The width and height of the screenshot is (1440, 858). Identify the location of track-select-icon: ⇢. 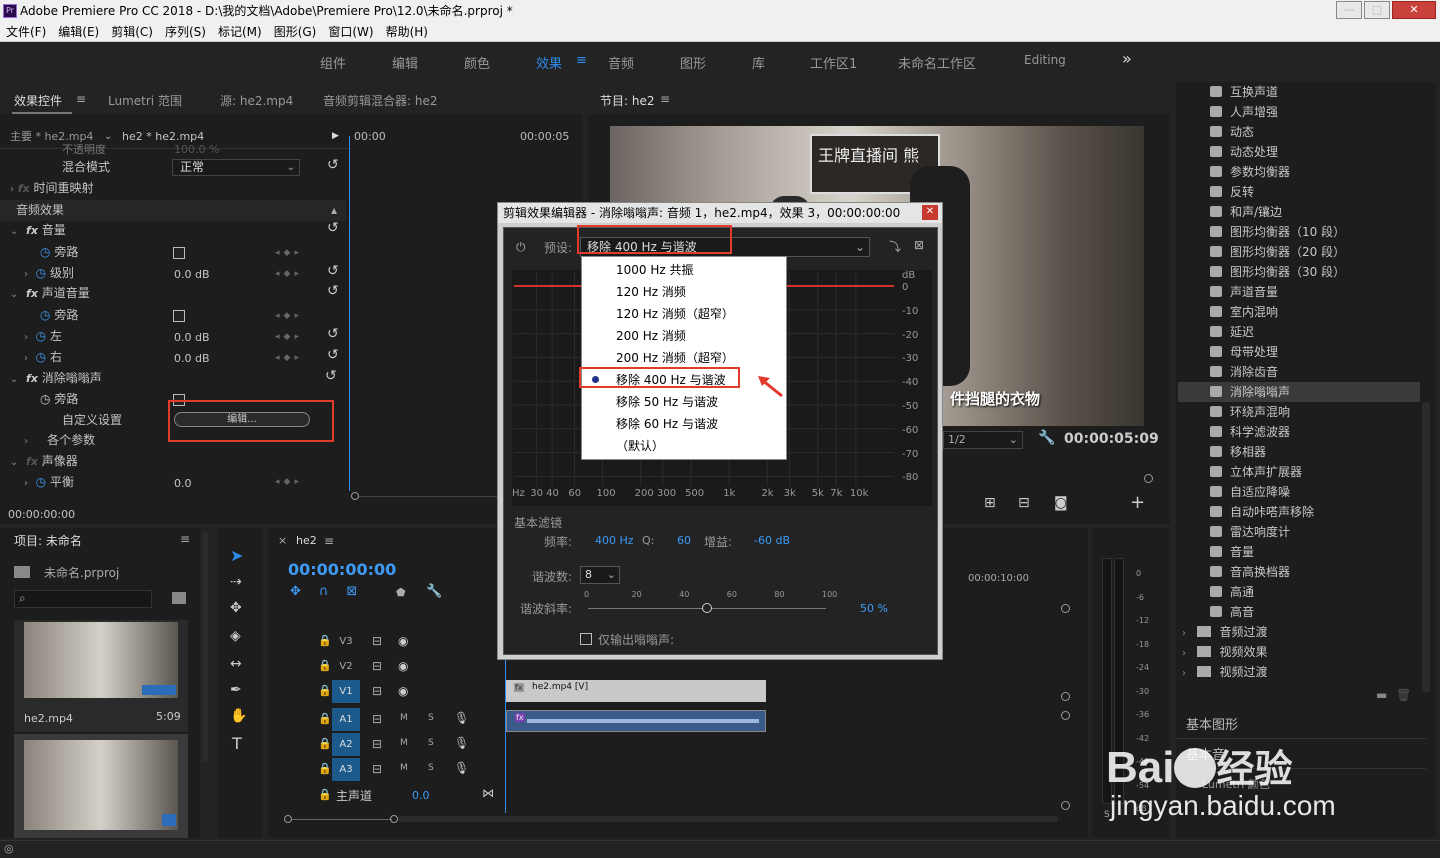
(236, 582).